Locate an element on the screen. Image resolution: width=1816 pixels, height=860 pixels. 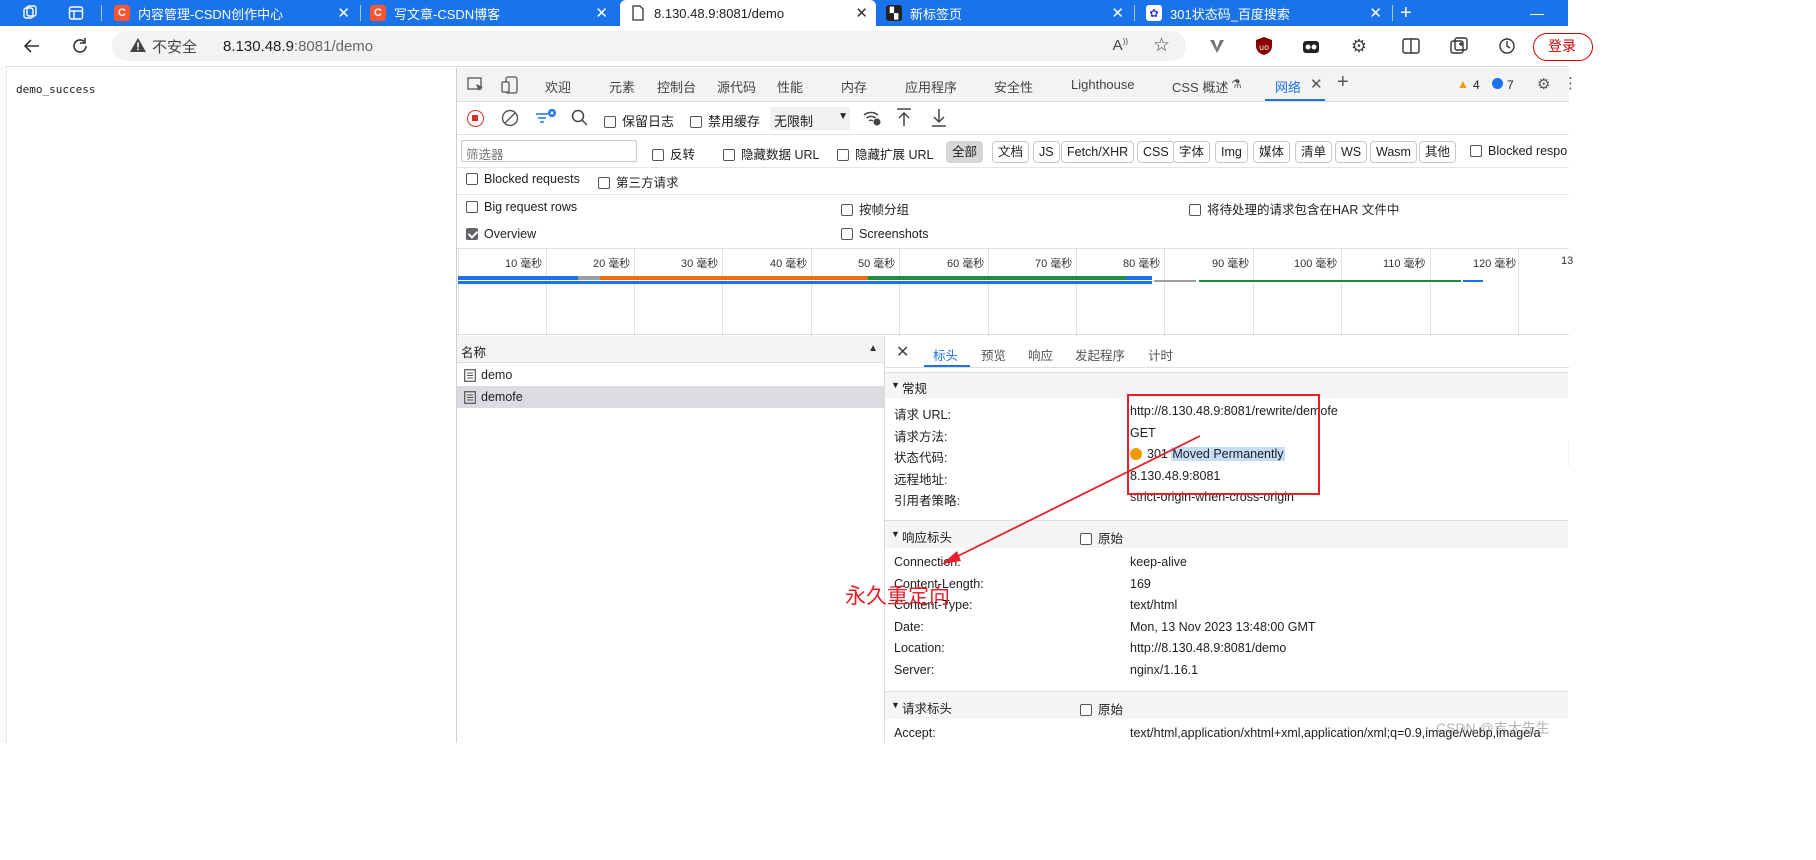
devtools-tab-console: 控制台 is located at coordinates (676, 86).